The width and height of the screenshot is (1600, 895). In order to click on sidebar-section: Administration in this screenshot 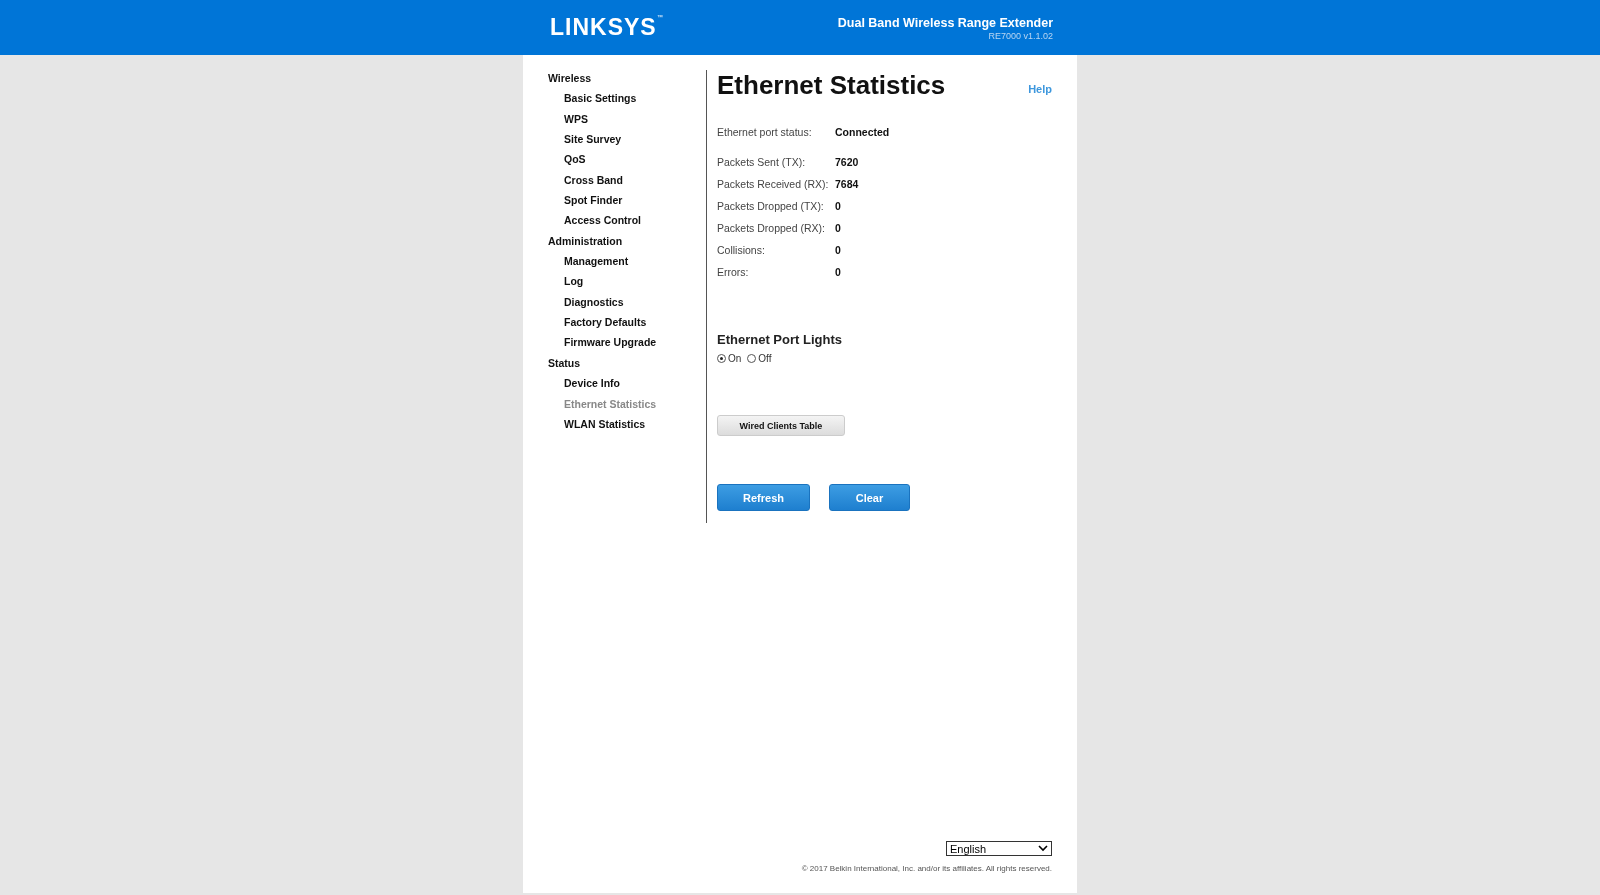, I will do `click(627, 243)`.